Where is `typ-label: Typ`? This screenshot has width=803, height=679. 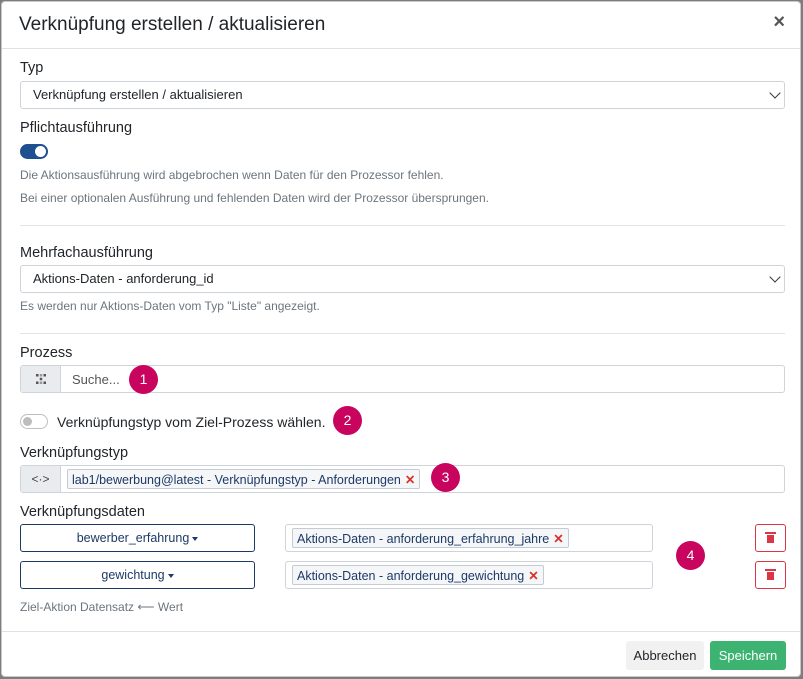
typ-label: Typ is located at coordinates (32, 68).